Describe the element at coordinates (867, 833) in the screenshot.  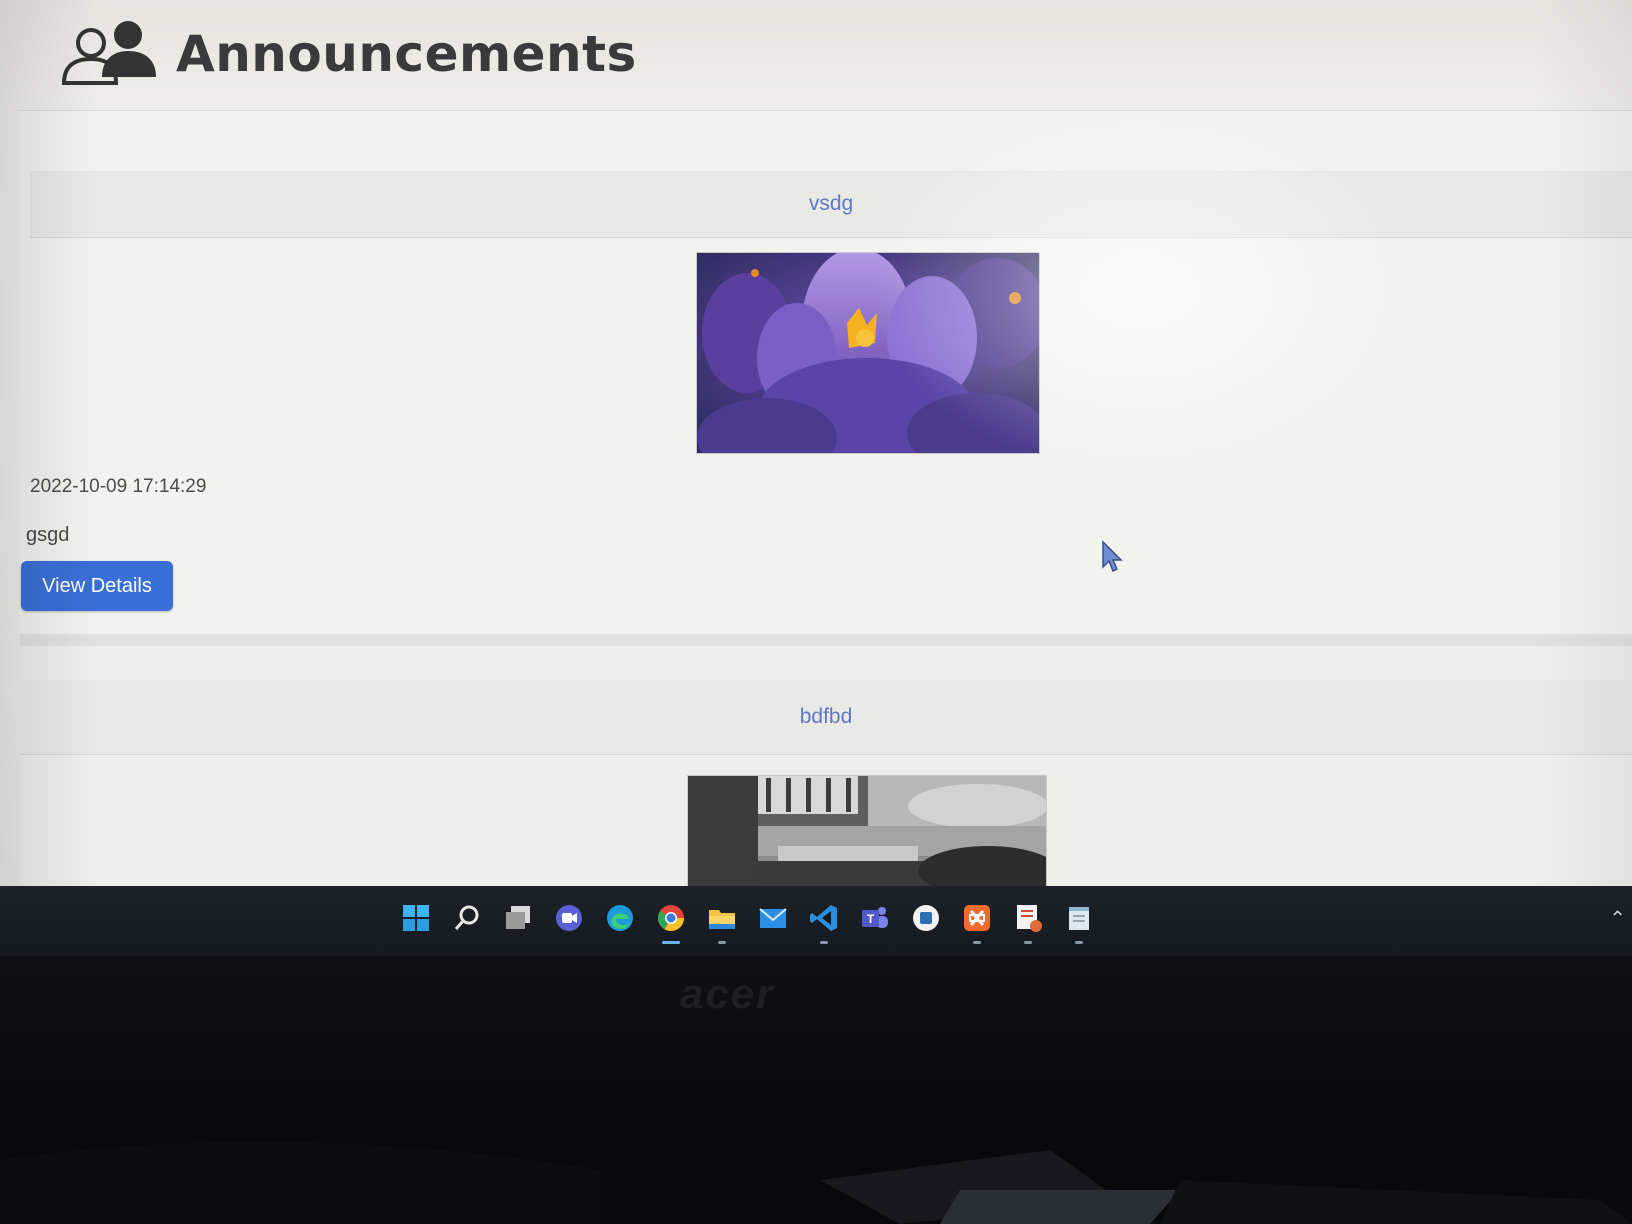
I see `grayscale-building-photo` at that location.